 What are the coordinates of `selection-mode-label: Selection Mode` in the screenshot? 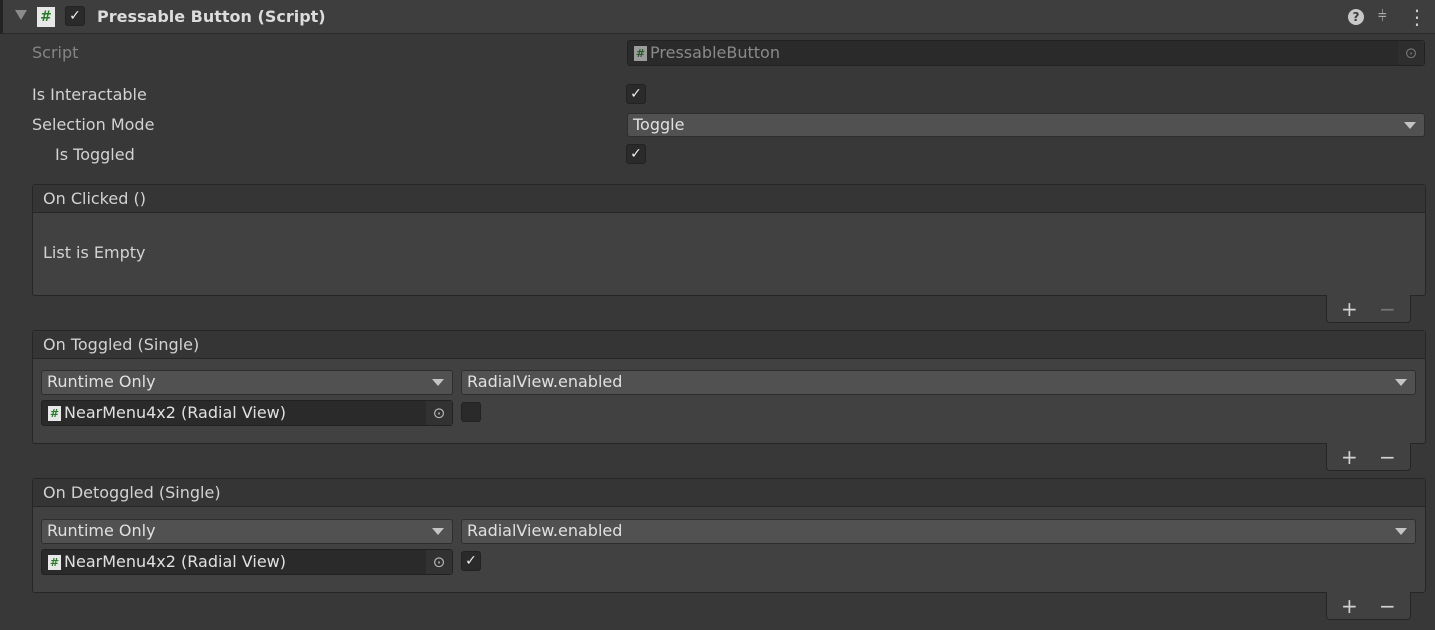 It's located at (93, 124).